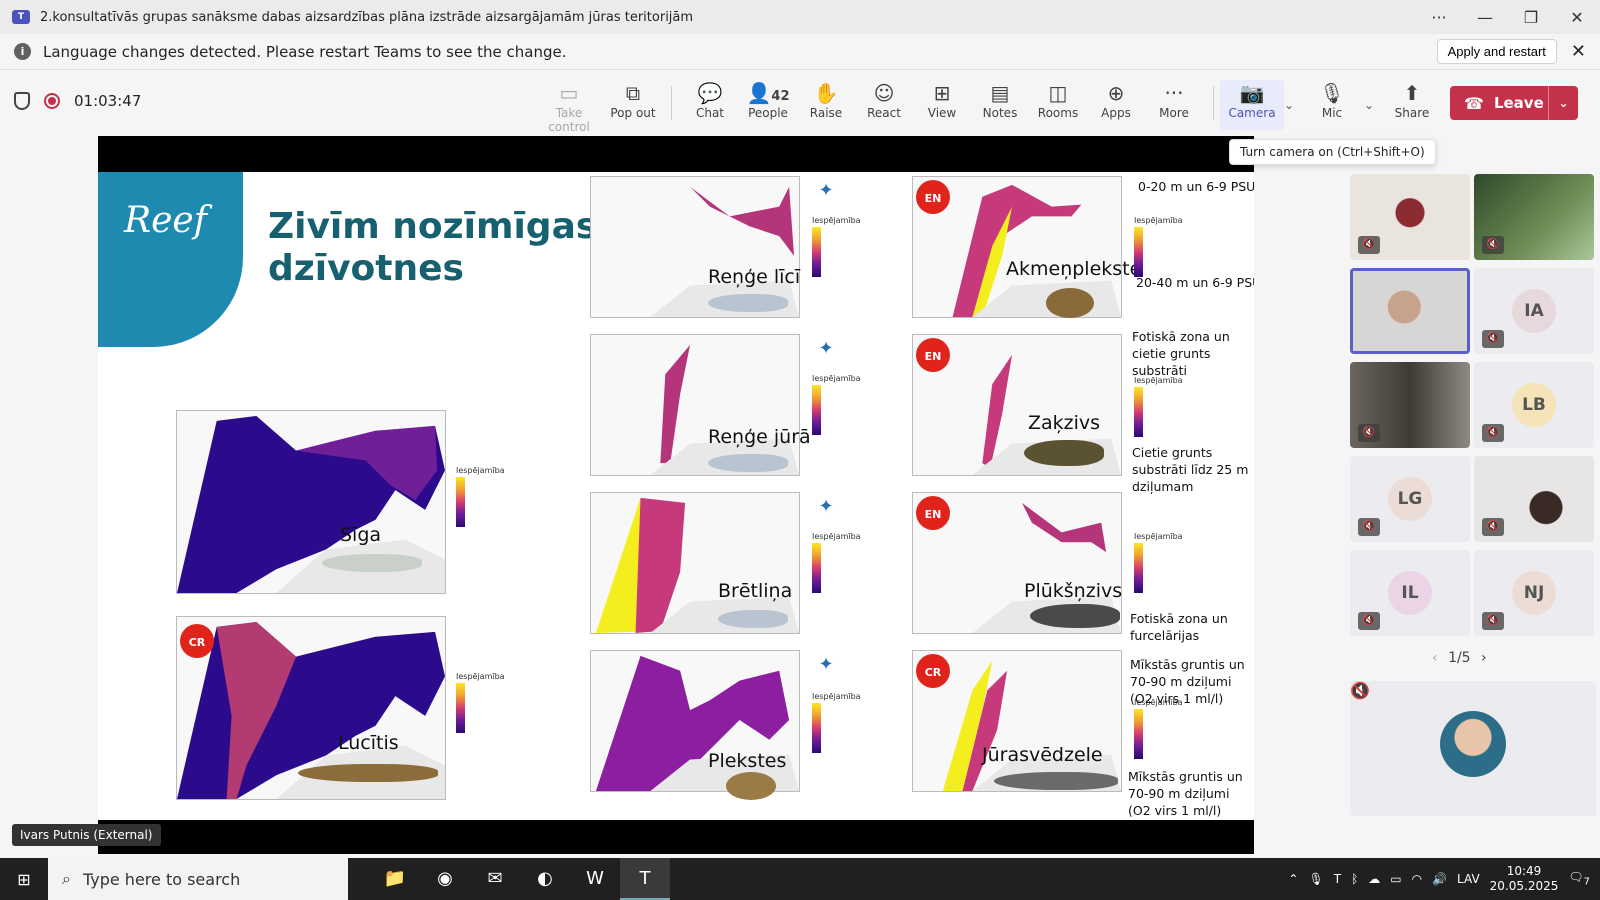 Image resolution: width=1600 pixels, height=900 pixels. I want to click on pop-out-button: ⧉ Pop out, so click(633, 105).